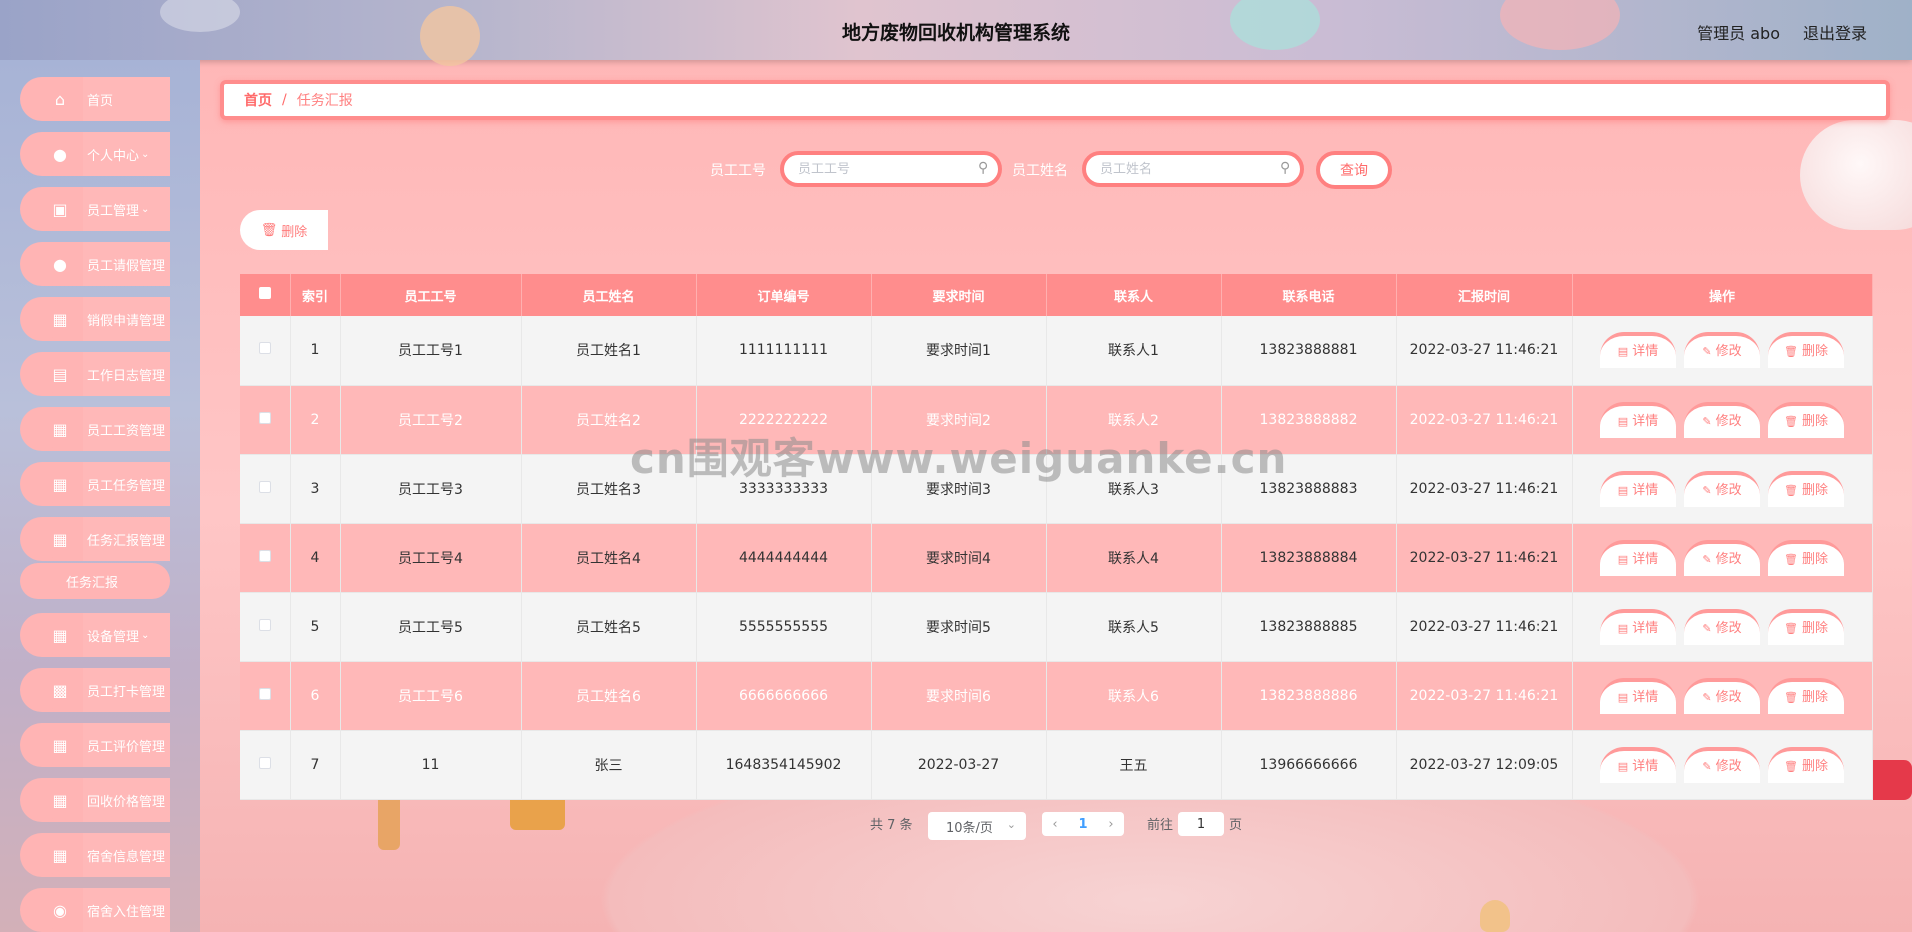 Image resolution: width=1912 pixels, height=932 pixels. What do you see at coordinates (284, 230) in the screenshot?
I see `bulk-delete-button: 🗑 删除` at bounding box center [284, 230].